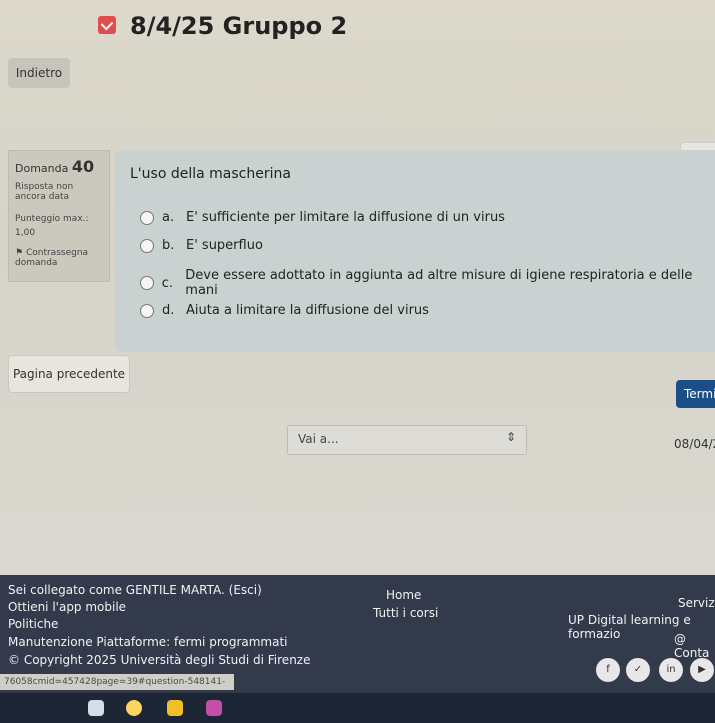  What do you see at coordinates (147, 217) in the screenshot?
I see `radio-a` at bounding box center [147, 217].